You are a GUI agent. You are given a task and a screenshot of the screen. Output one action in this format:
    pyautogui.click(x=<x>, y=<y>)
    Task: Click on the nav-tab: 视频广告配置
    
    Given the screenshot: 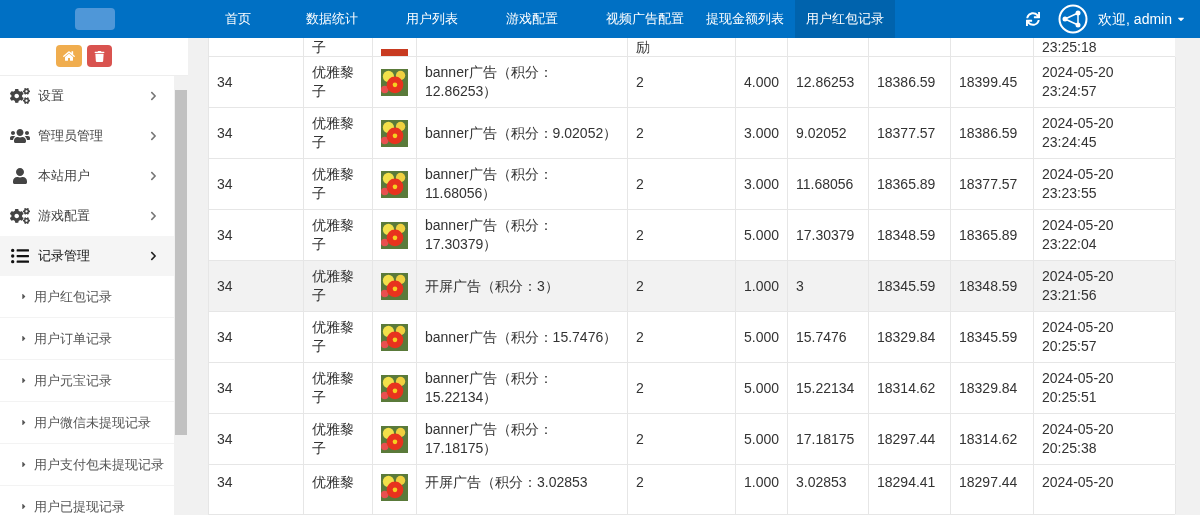 What is the action you would take?
    pyautogui.click(x=645, y=19)
    